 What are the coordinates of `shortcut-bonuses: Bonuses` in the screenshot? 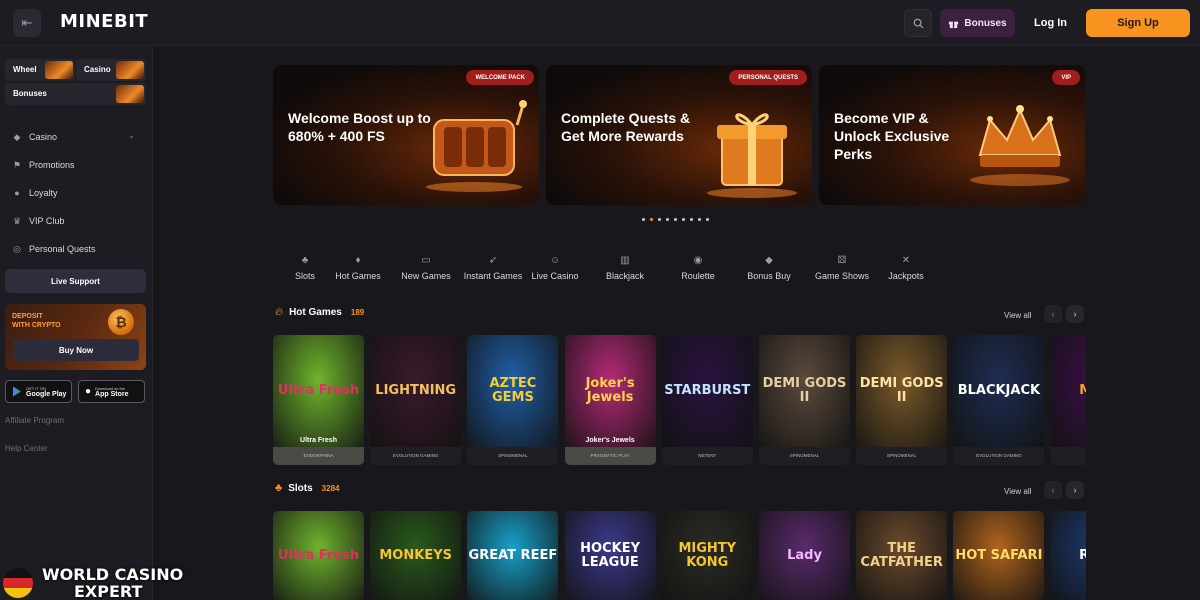 It's located at (75, 94).